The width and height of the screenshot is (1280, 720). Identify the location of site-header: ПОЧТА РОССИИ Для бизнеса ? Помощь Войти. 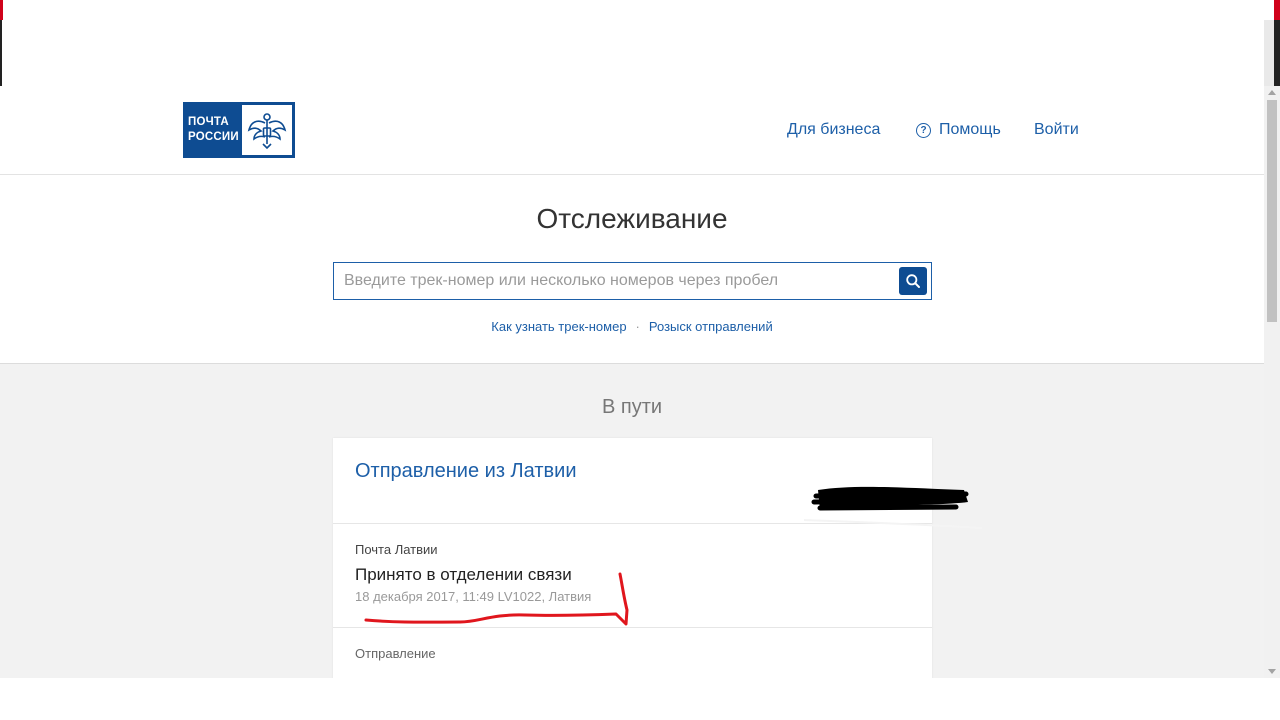
(632, 130).